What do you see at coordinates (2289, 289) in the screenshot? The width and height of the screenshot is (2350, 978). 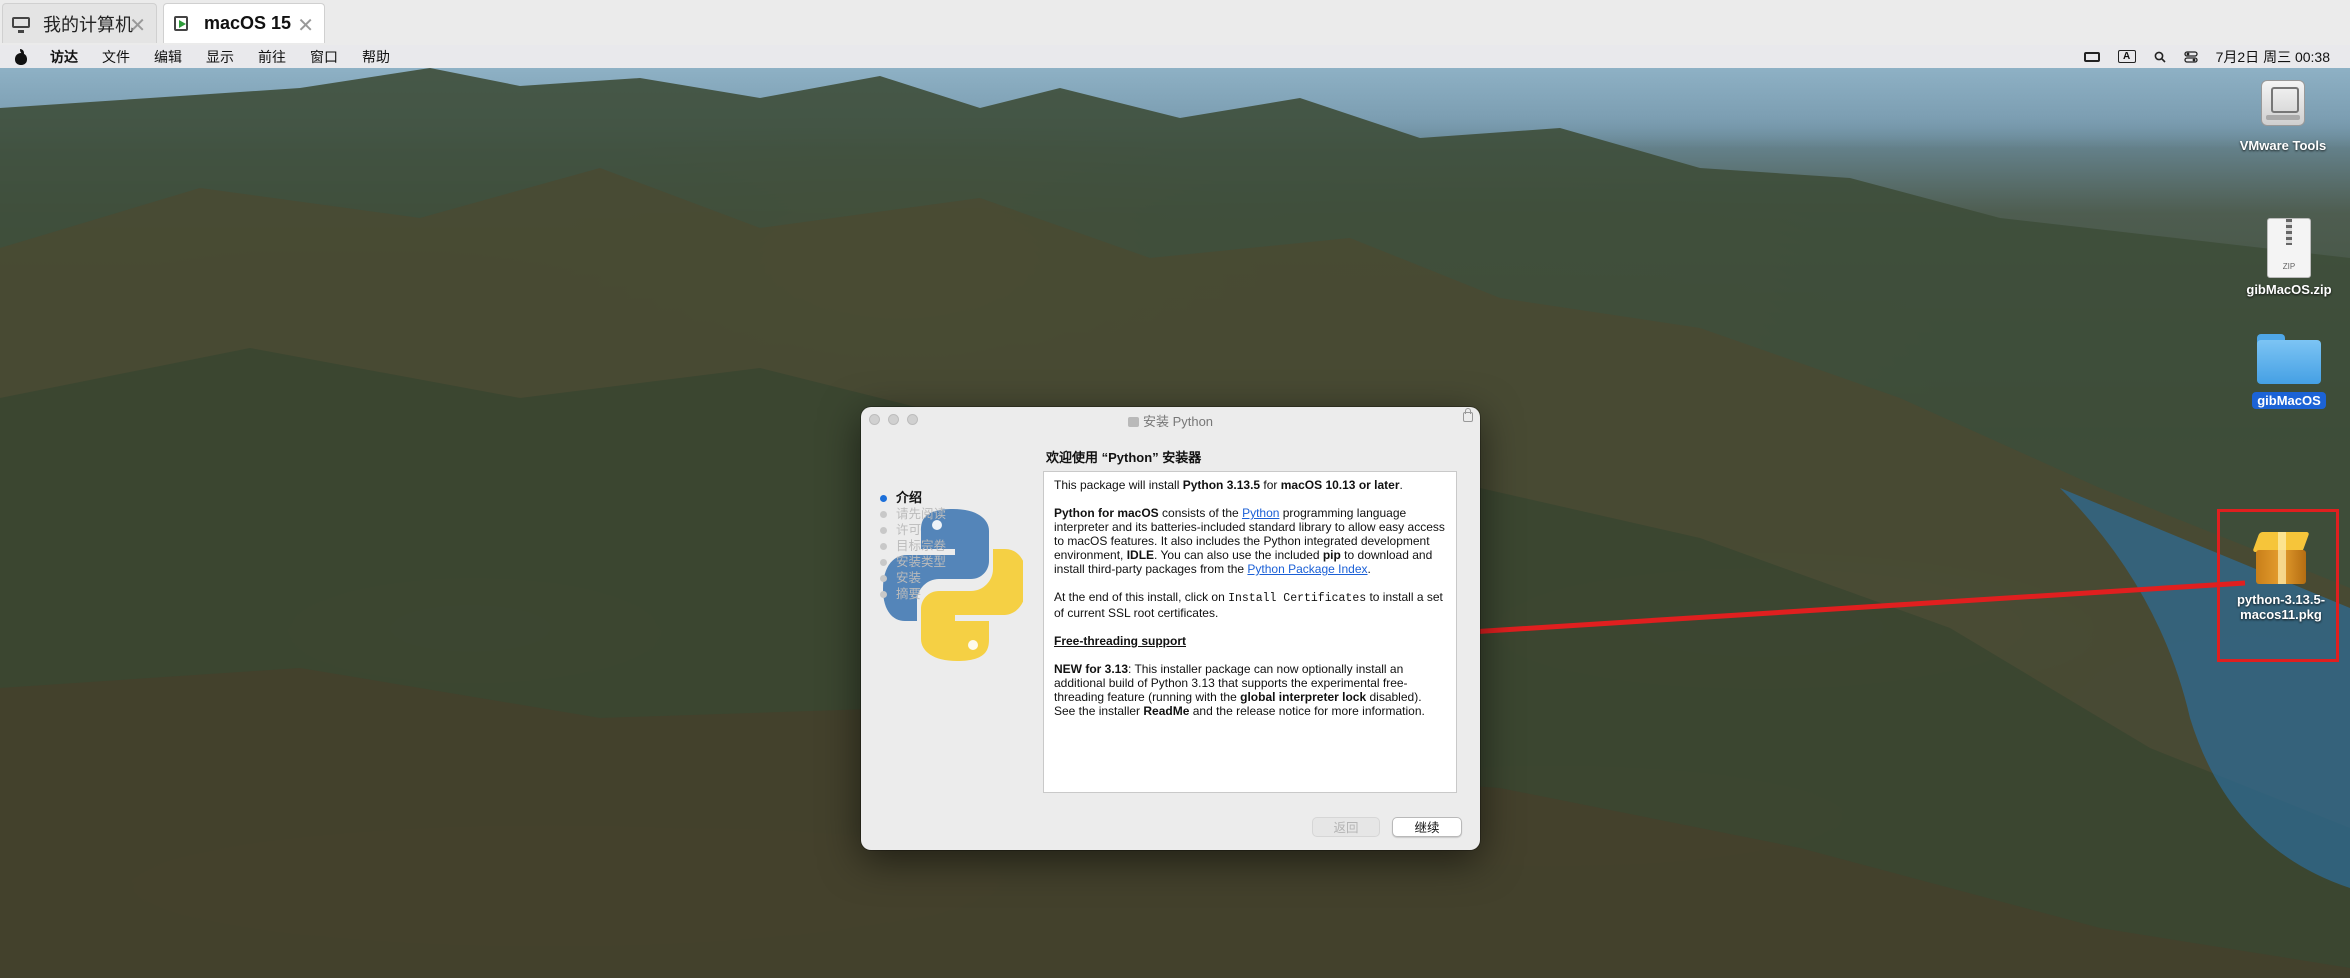 I see `desktop-icon-label: gibMacOS.zip` at bounding box center [2289, 289].